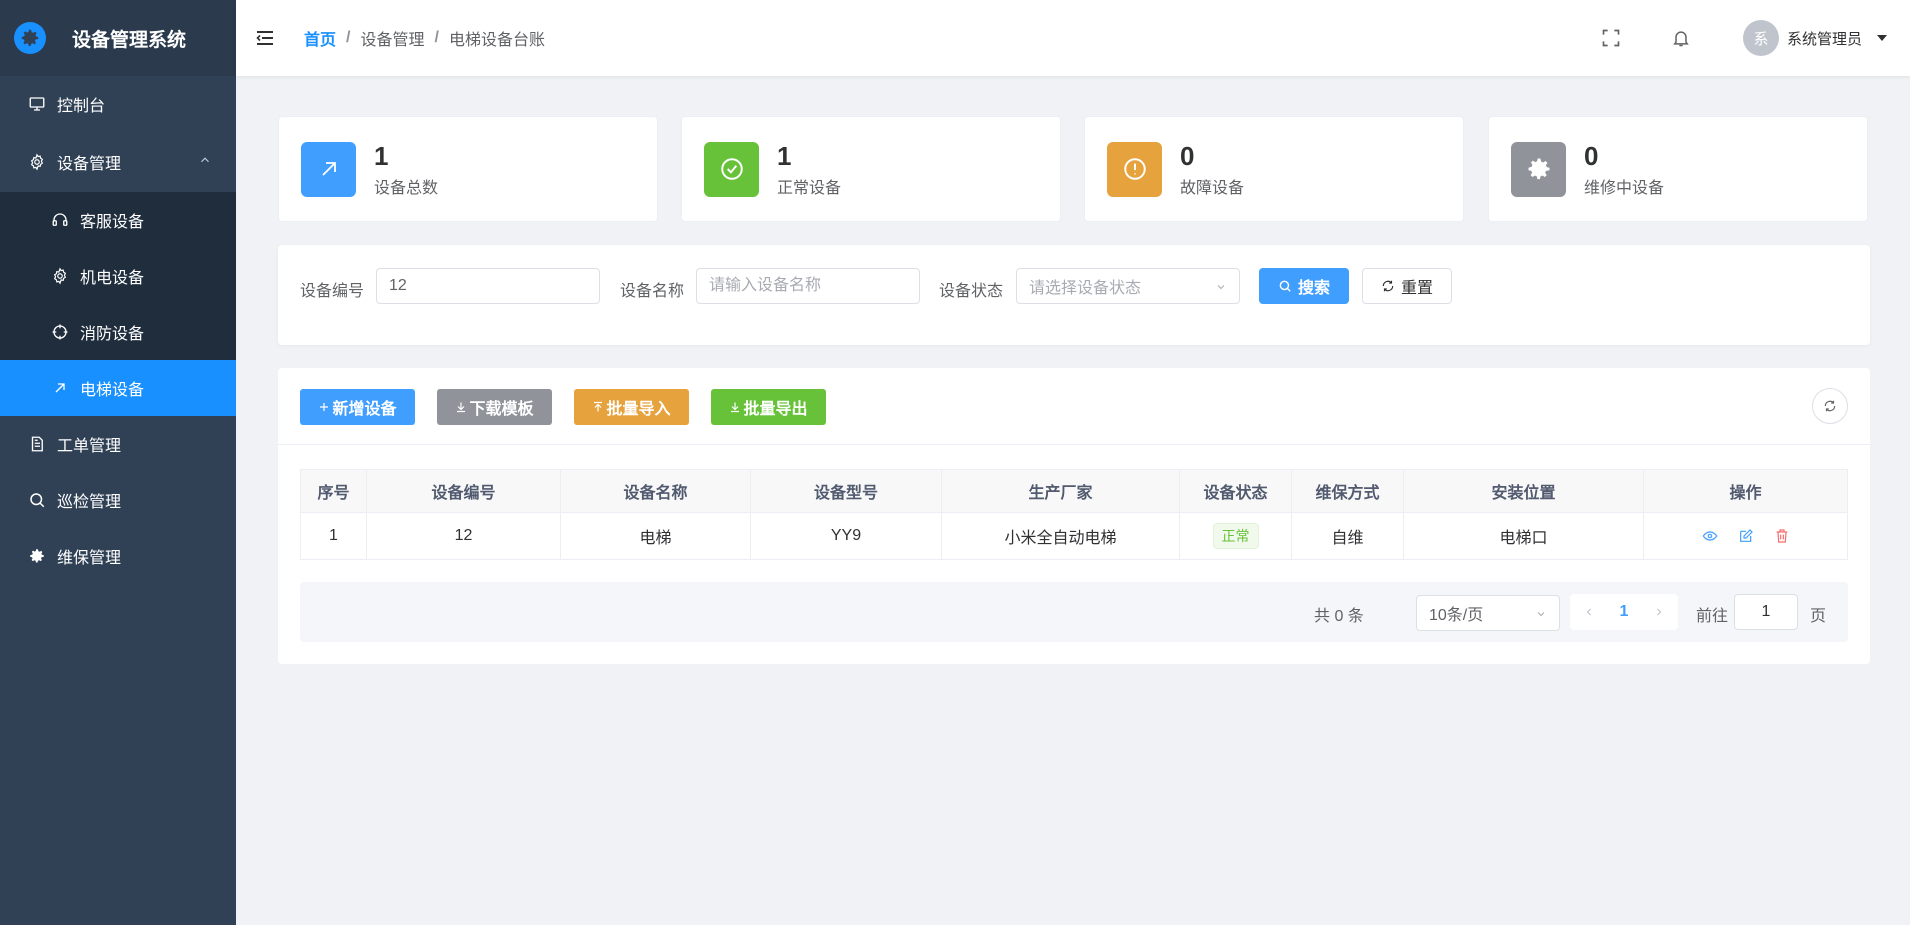 The image size is (1910, 925). Describe the element at coordinates (1488, 613) in the screenshot. I see `page-size-select: 10条/页` at that location.